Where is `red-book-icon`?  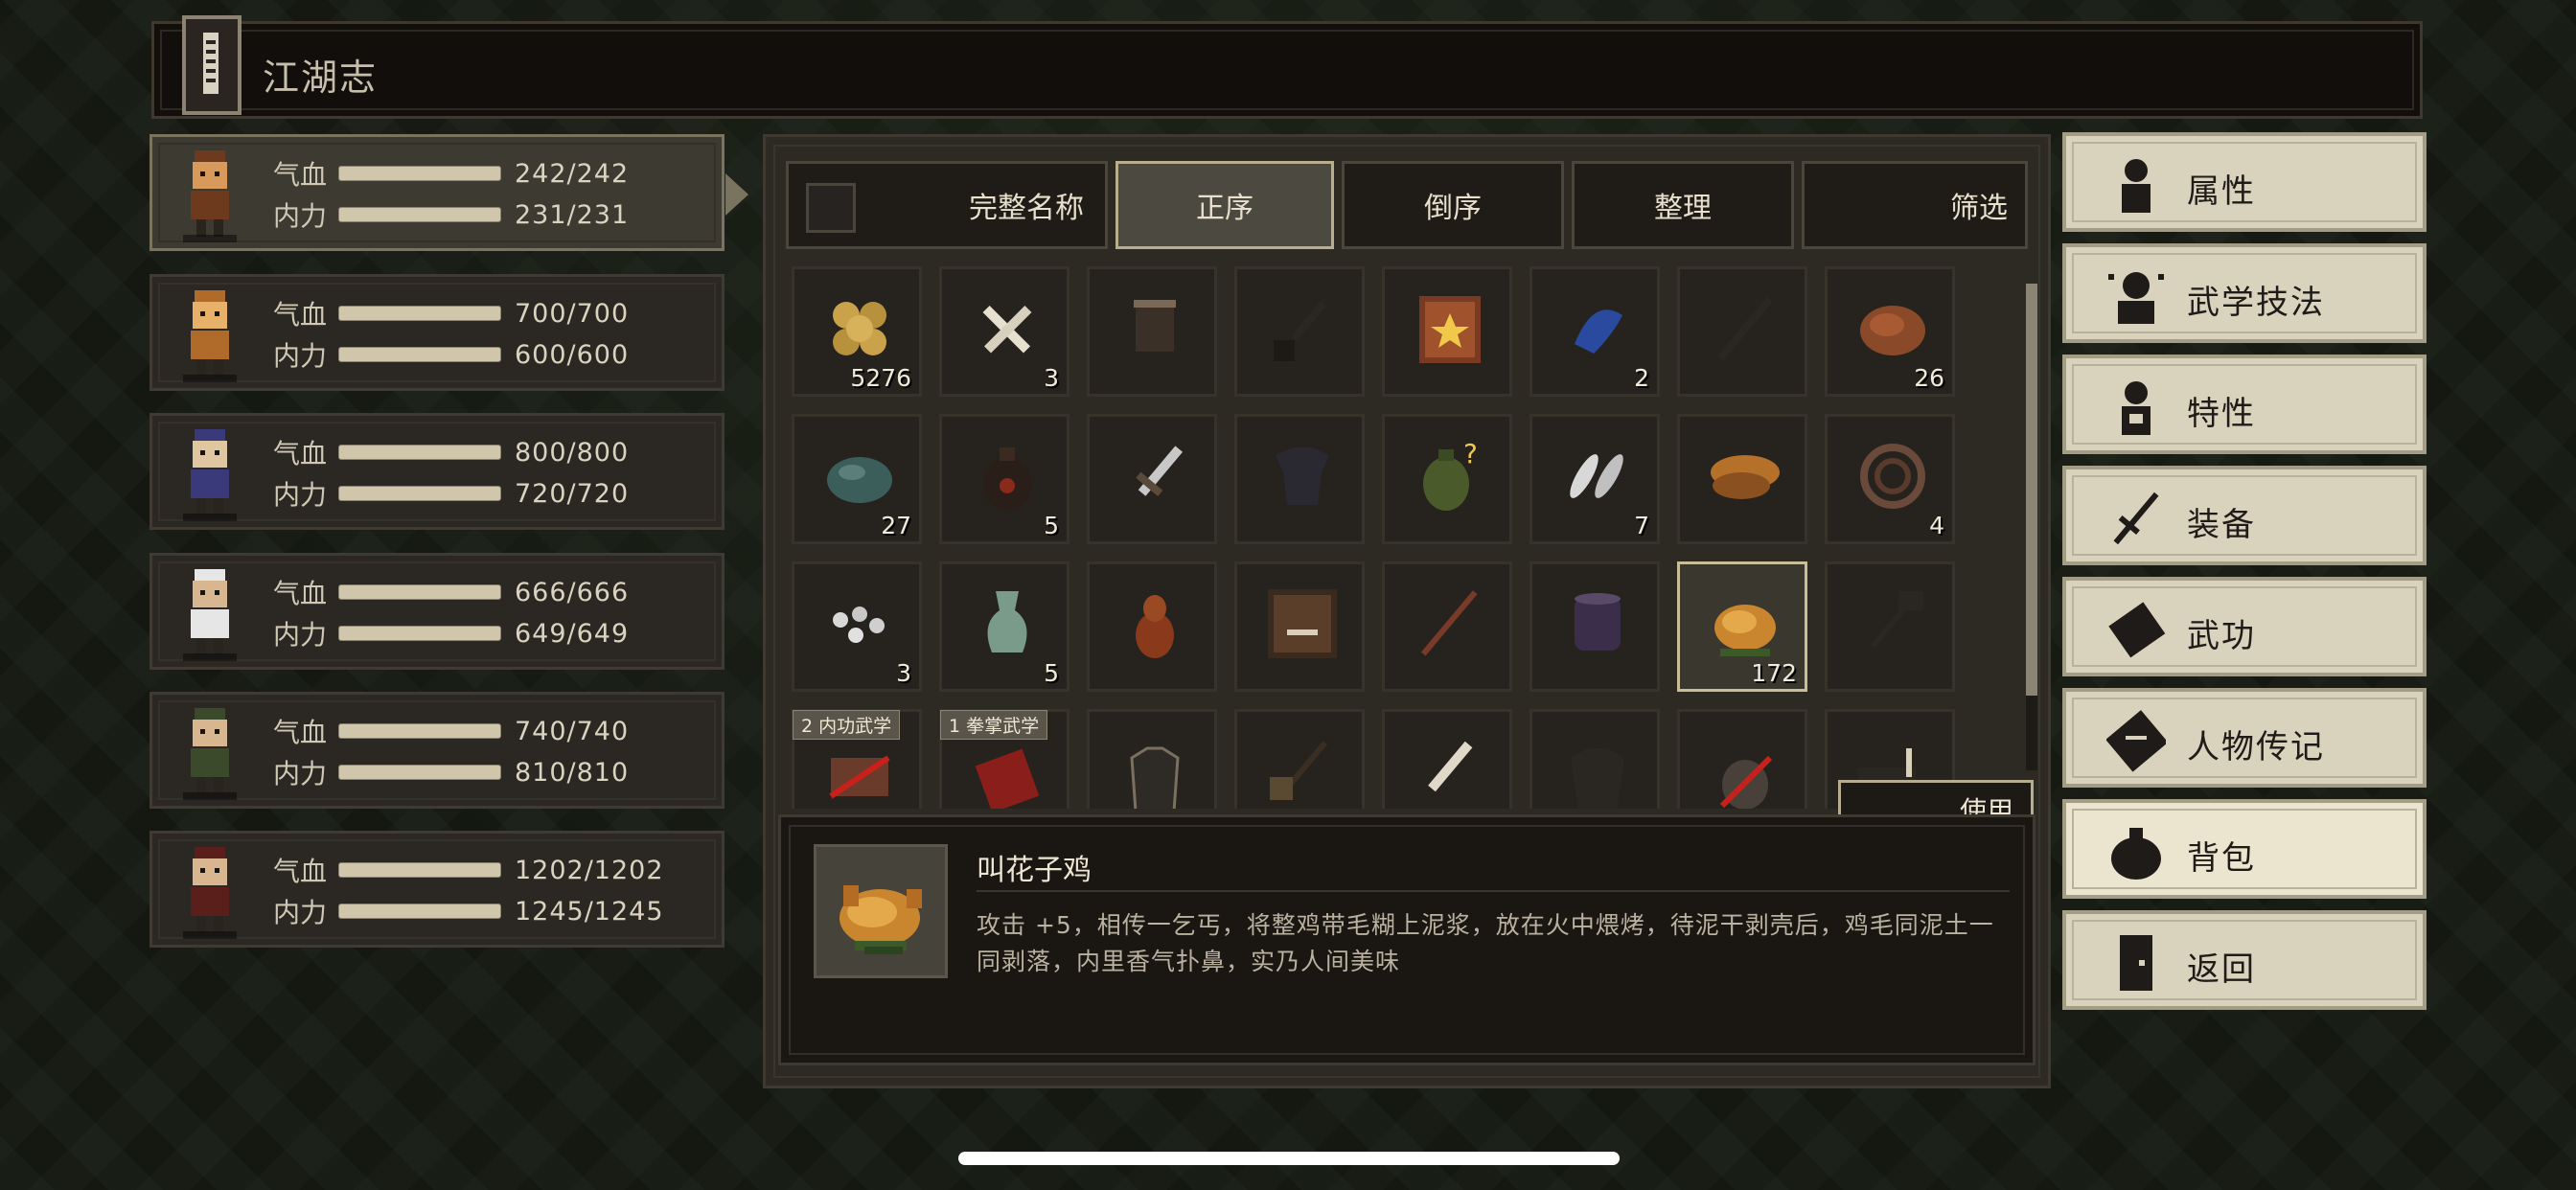 red-book-icon is located at coordinates (1007, 769).